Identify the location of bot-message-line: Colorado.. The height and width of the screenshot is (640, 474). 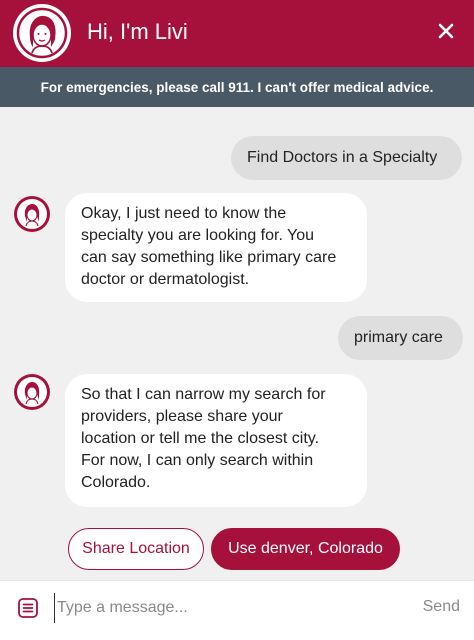
(116, 482).